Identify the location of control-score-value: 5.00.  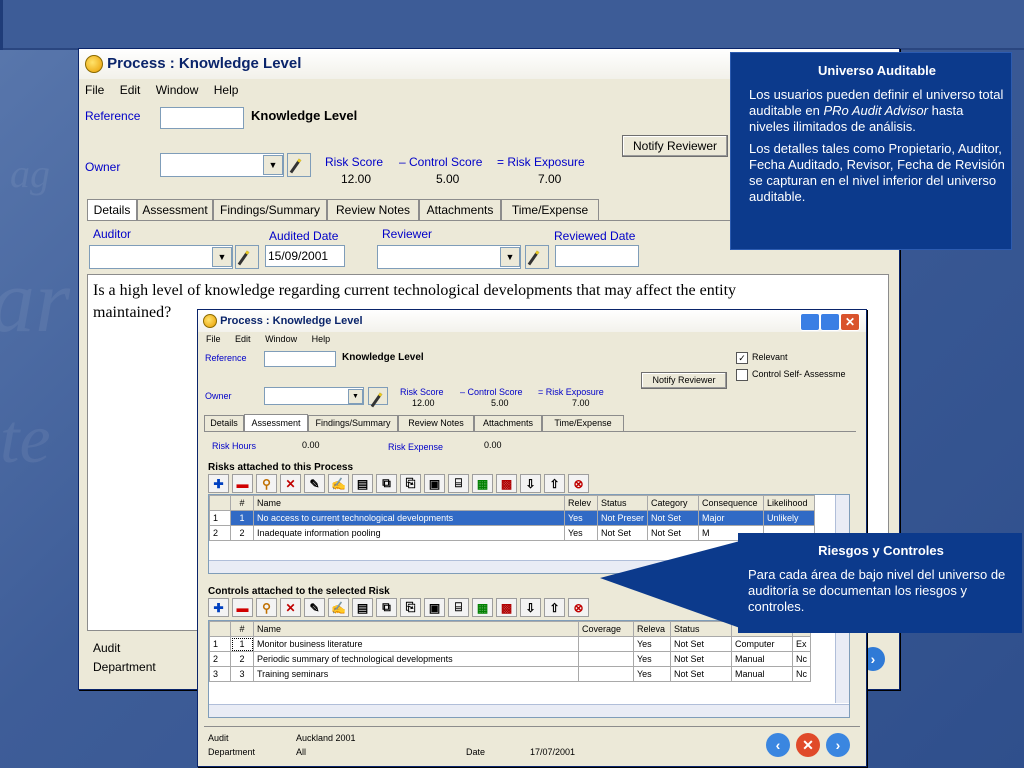
(448, 179).